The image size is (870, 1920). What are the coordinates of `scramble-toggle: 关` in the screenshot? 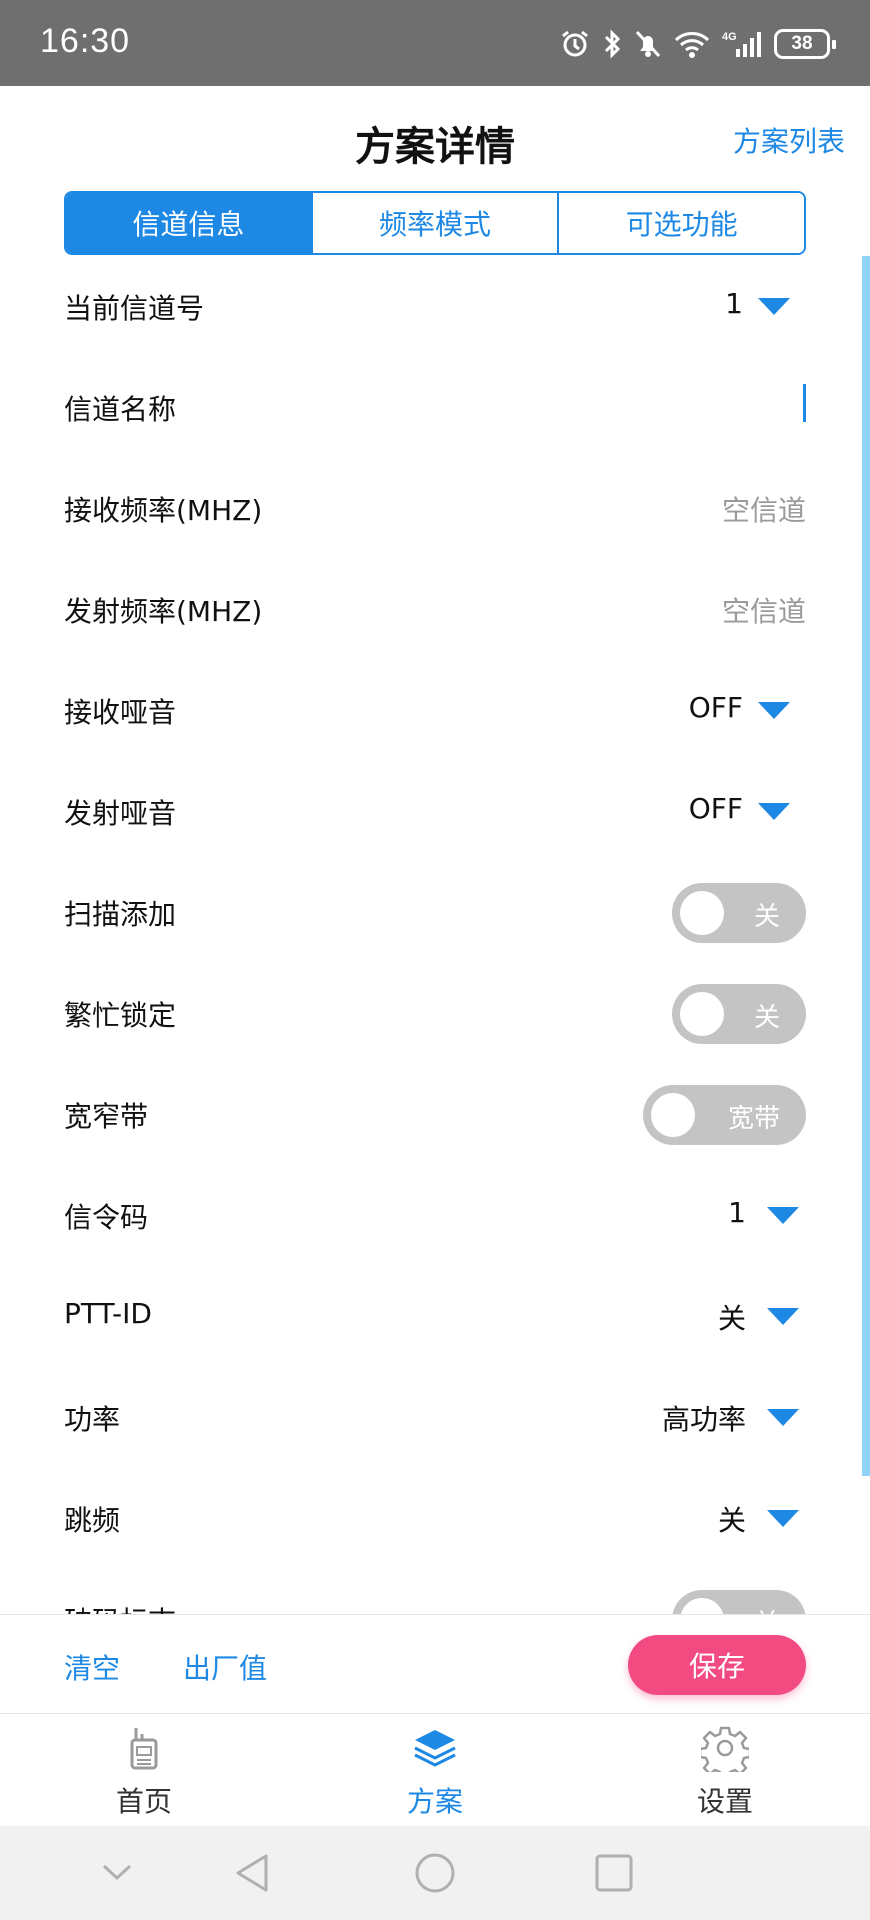 It's located at (739, 1602).